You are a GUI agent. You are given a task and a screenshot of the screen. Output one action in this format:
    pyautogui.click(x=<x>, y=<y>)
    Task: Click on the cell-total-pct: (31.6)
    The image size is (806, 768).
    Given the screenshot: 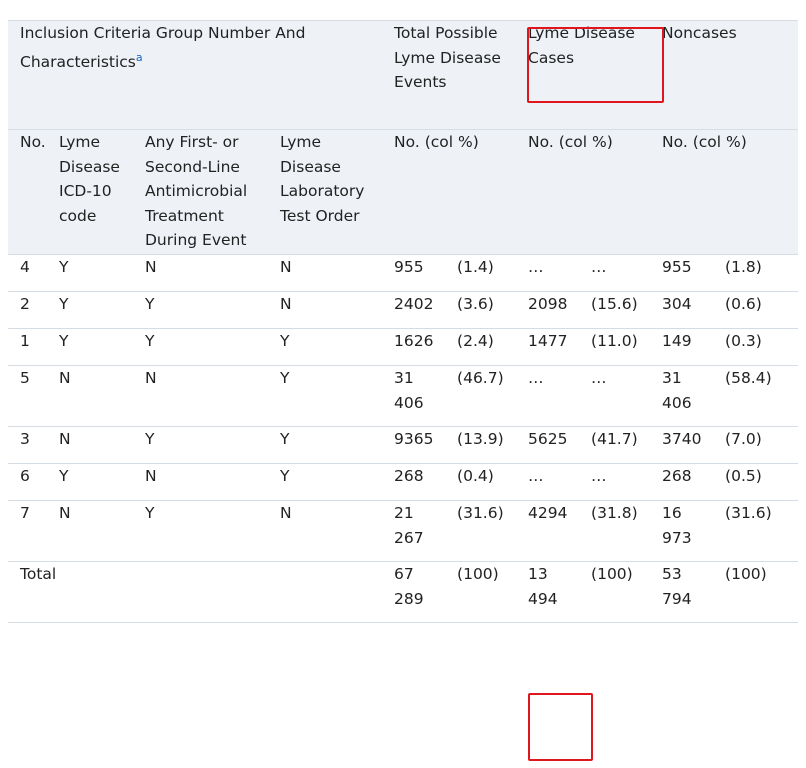 What is the action you would take?
    pyautogui.click(x=493, y=531)
    